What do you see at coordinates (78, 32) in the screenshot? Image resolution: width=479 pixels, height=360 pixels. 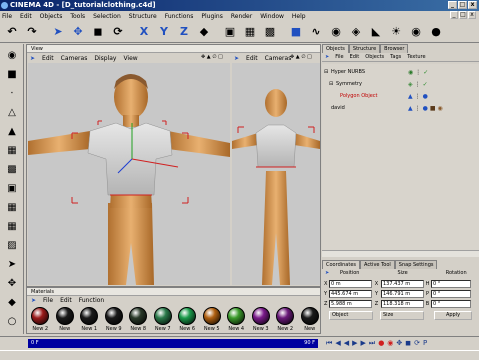 I see `move-icon: ✥` at bounding box center [78, 32].